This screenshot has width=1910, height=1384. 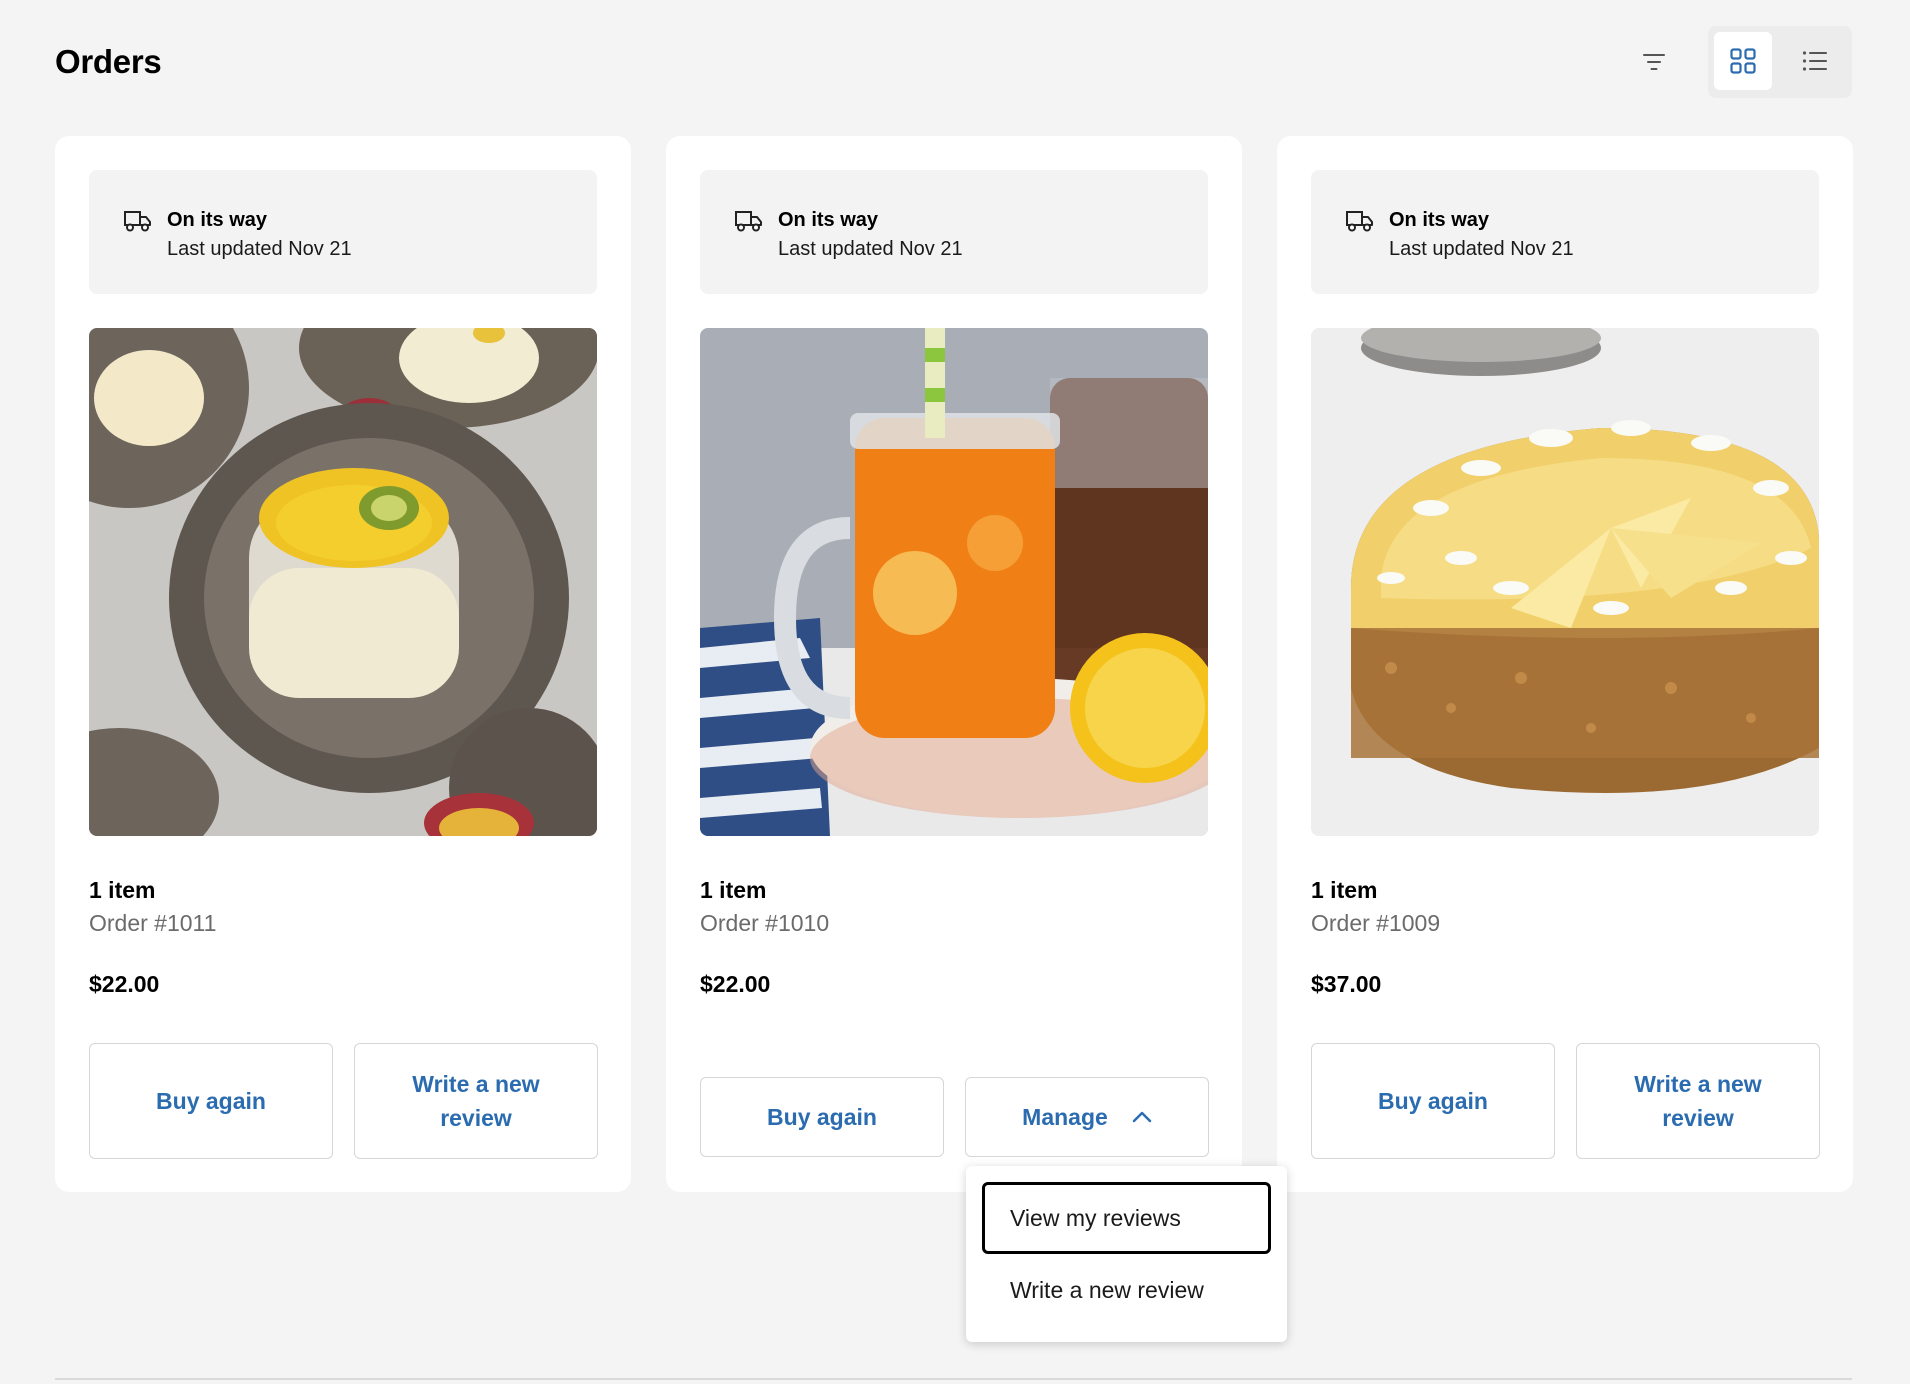 I want to click on manage-button: Manage, so click(x=1087, y=1117).